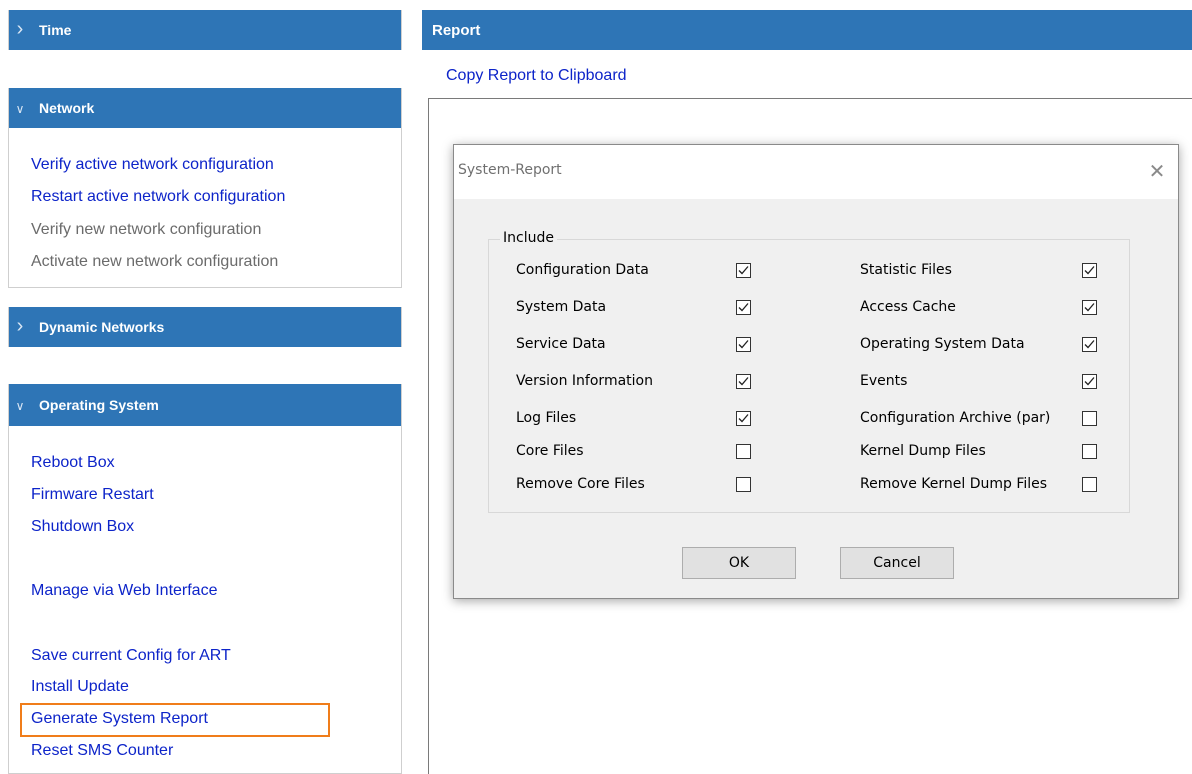 The image size is (1192, 774). I want to click on reset-sms-counter-link: Reset SMS Counter, so click(102, 751).